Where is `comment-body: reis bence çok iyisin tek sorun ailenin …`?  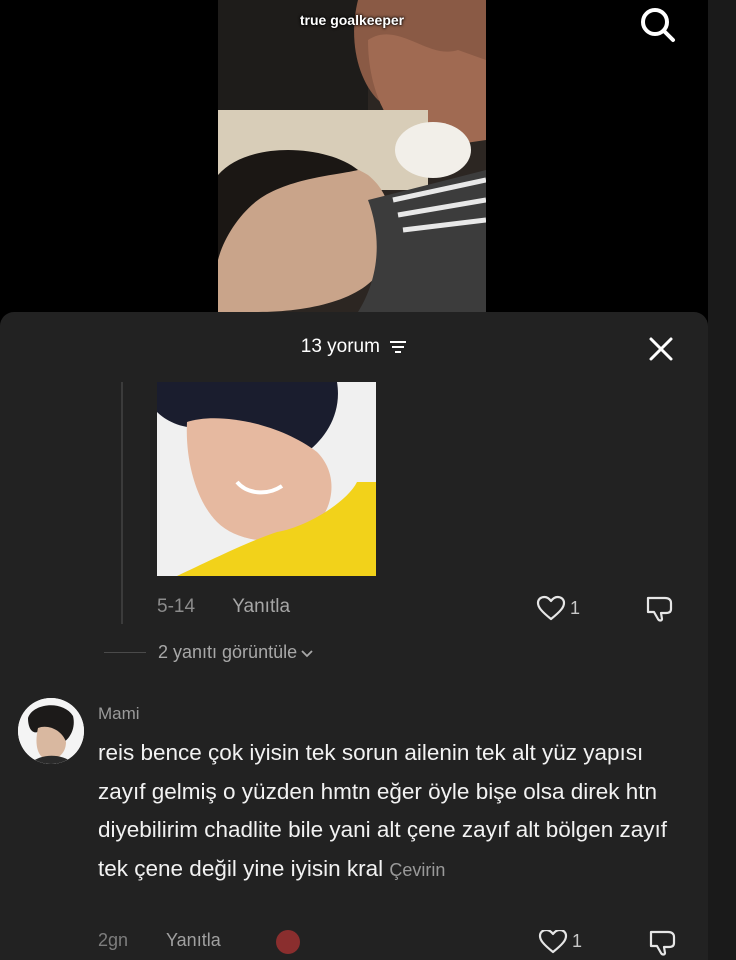
comment-body: reis bence çok iyisin tek sorun ailenin … is located at coordinates (388, 811).